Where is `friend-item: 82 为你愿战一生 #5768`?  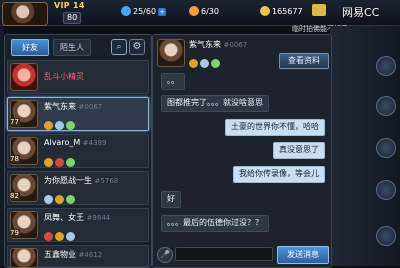
friend-item: 82 为你愿战一生 #5768 is located at coordinates (78, 188).